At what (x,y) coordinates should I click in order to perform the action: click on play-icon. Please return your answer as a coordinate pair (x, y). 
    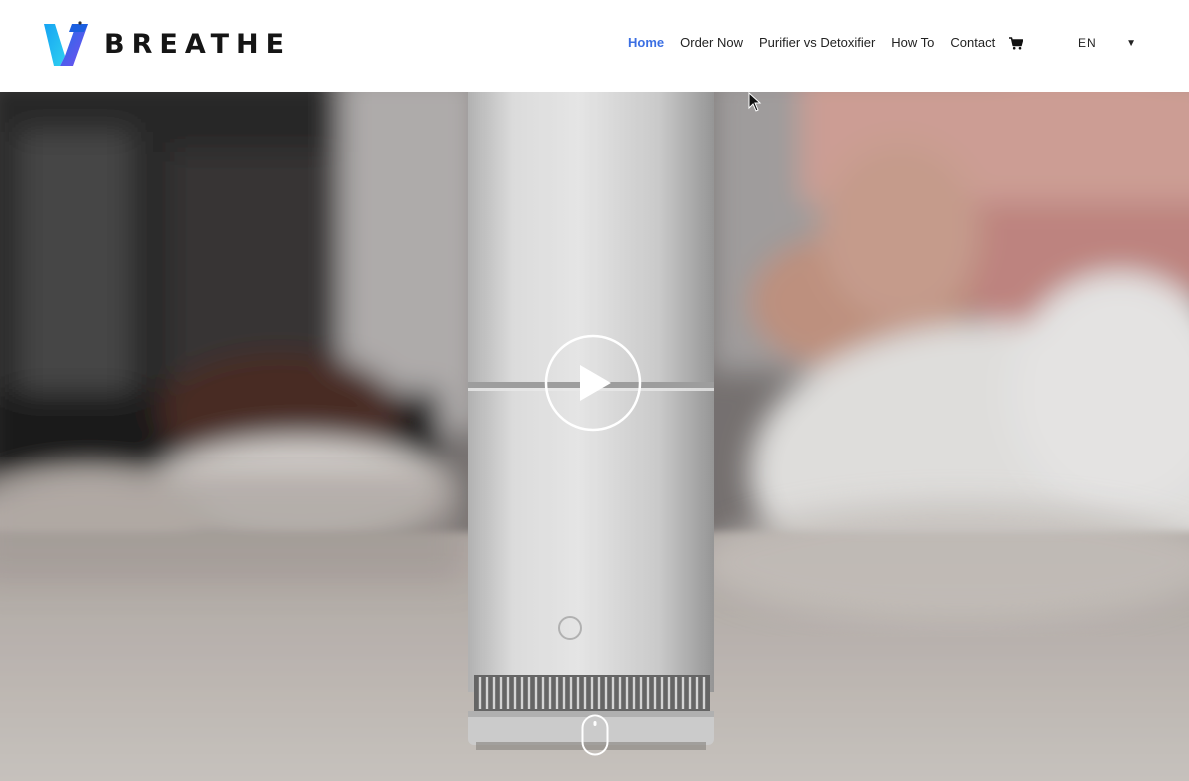
    Looking at the image, I should click on (593, 383).